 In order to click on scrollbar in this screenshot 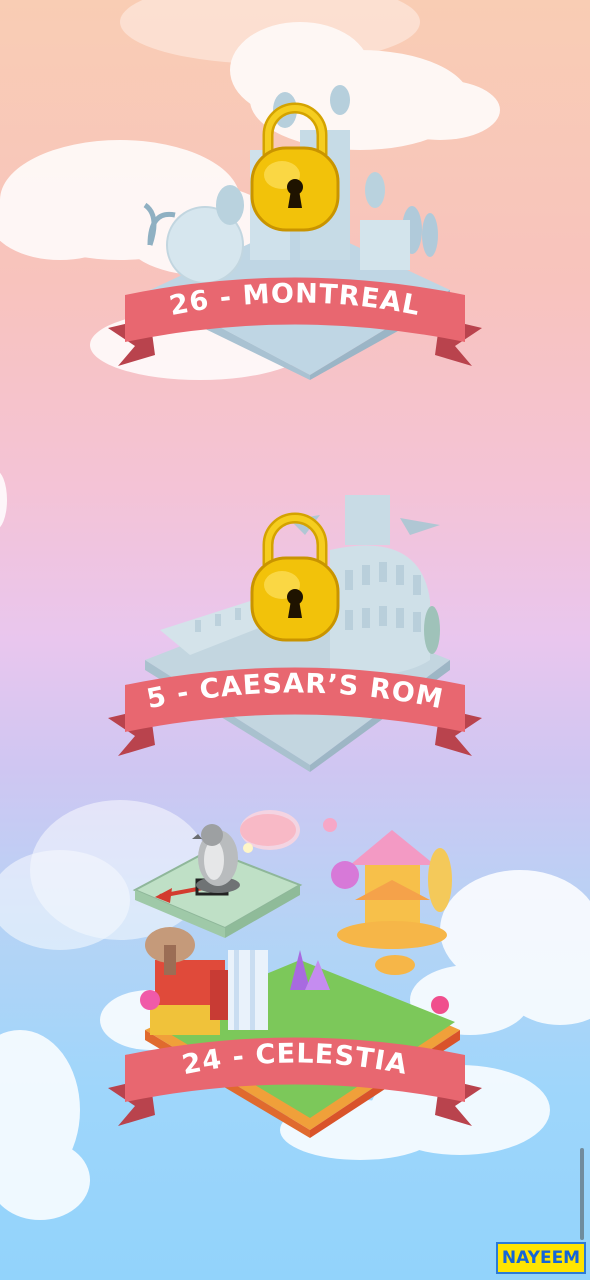, I will do `click(582, 1194)`.